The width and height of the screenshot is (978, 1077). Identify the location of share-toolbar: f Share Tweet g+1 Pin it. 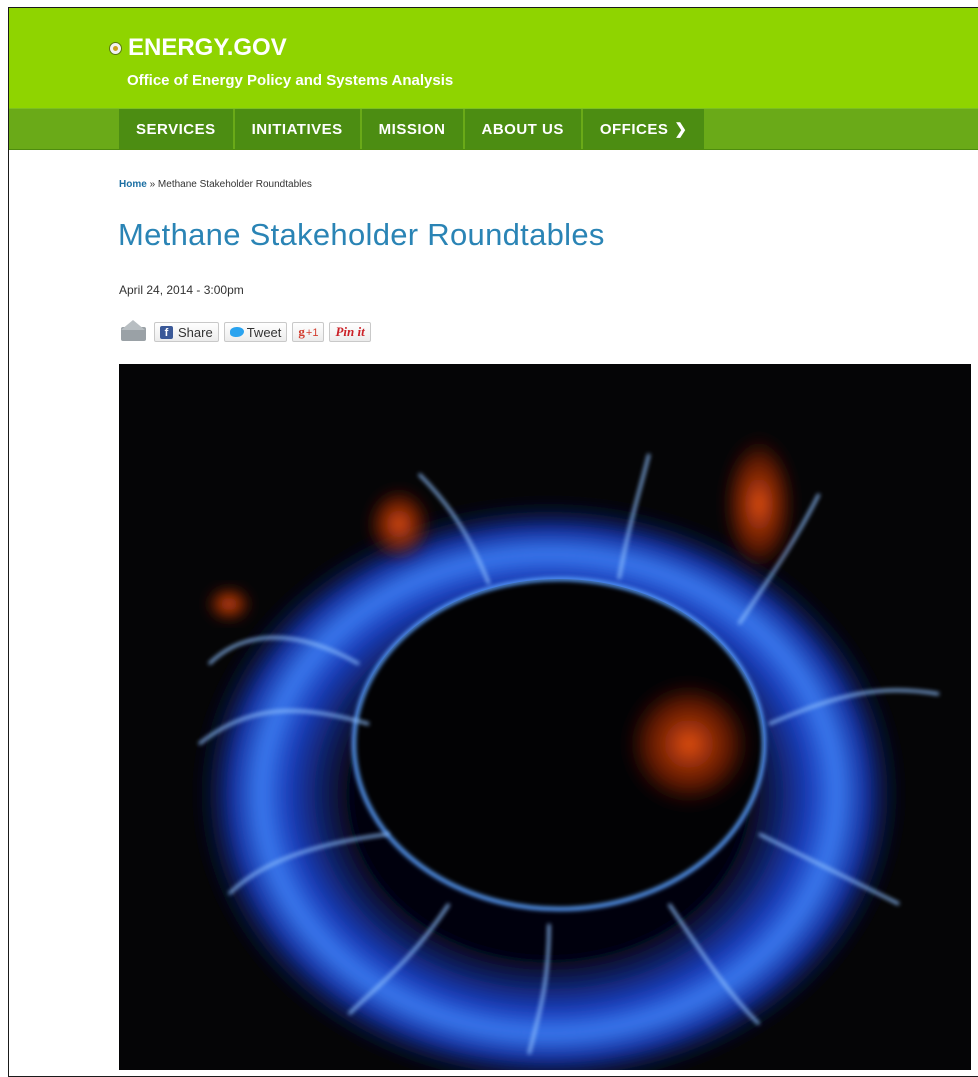
(247, 331).